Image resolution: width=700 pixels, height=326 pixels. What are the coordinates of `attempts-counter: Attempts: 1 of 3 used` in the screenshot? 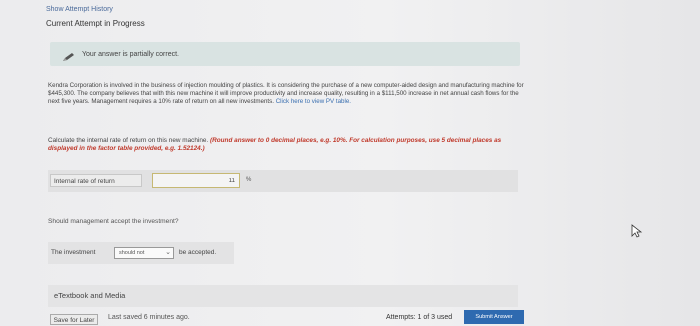 It's located at (419, 317).